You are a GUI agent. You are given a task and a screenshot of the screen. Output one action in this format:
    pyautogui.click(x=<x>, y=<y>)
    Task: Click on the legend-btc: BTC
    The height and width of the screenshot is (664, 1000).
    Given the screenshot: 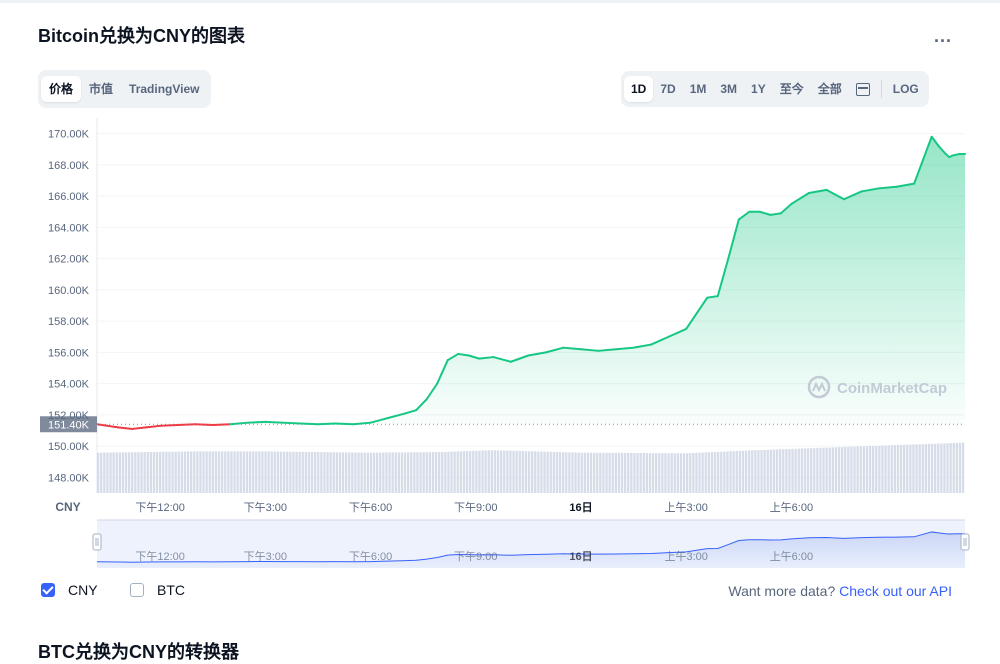 What is the action you would take?
    pyautogui.click(x=157, y=590)
    